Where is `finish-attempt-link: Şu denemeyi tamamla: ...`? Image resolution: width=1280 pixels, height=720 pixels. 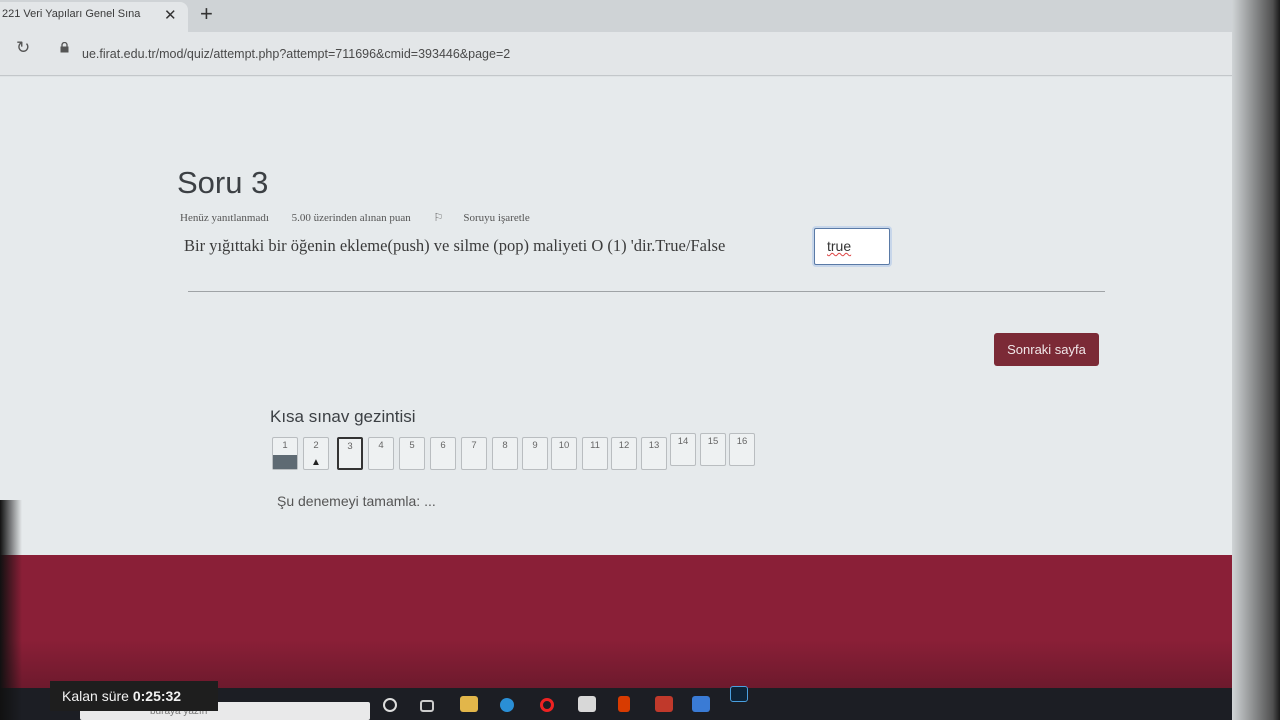 finish-attempt-link: Şu denemeyi tamamla: ... is located at coordinates (356, 501).